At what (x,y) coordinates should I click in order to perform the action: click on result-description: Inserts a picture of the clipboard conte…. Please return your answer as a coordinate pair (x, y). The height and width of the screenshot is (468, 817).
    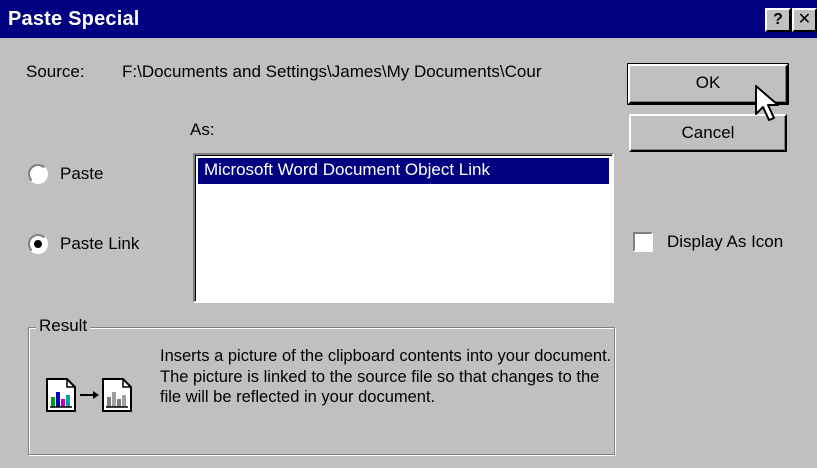
    Looking at the image, I should click on (386, 376).